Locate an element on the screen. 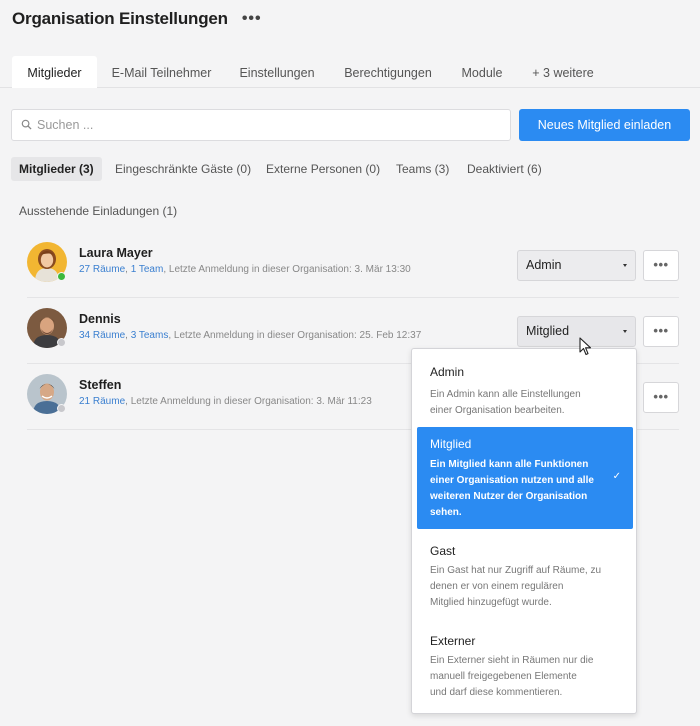  subtab-deactivated: Deaktiviert (6) is located at coordinates (504, 169).